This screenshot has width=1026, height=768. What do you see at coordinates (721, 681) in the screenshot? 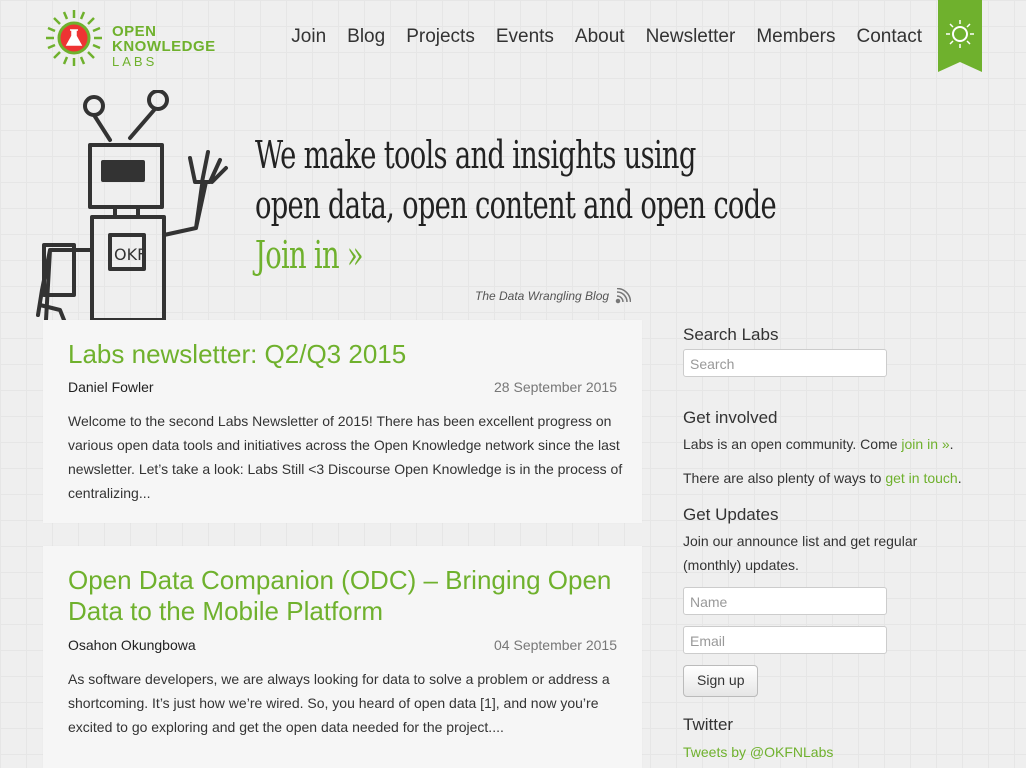
I see `signup-button: Sign up` at bounding box center [721, 681].